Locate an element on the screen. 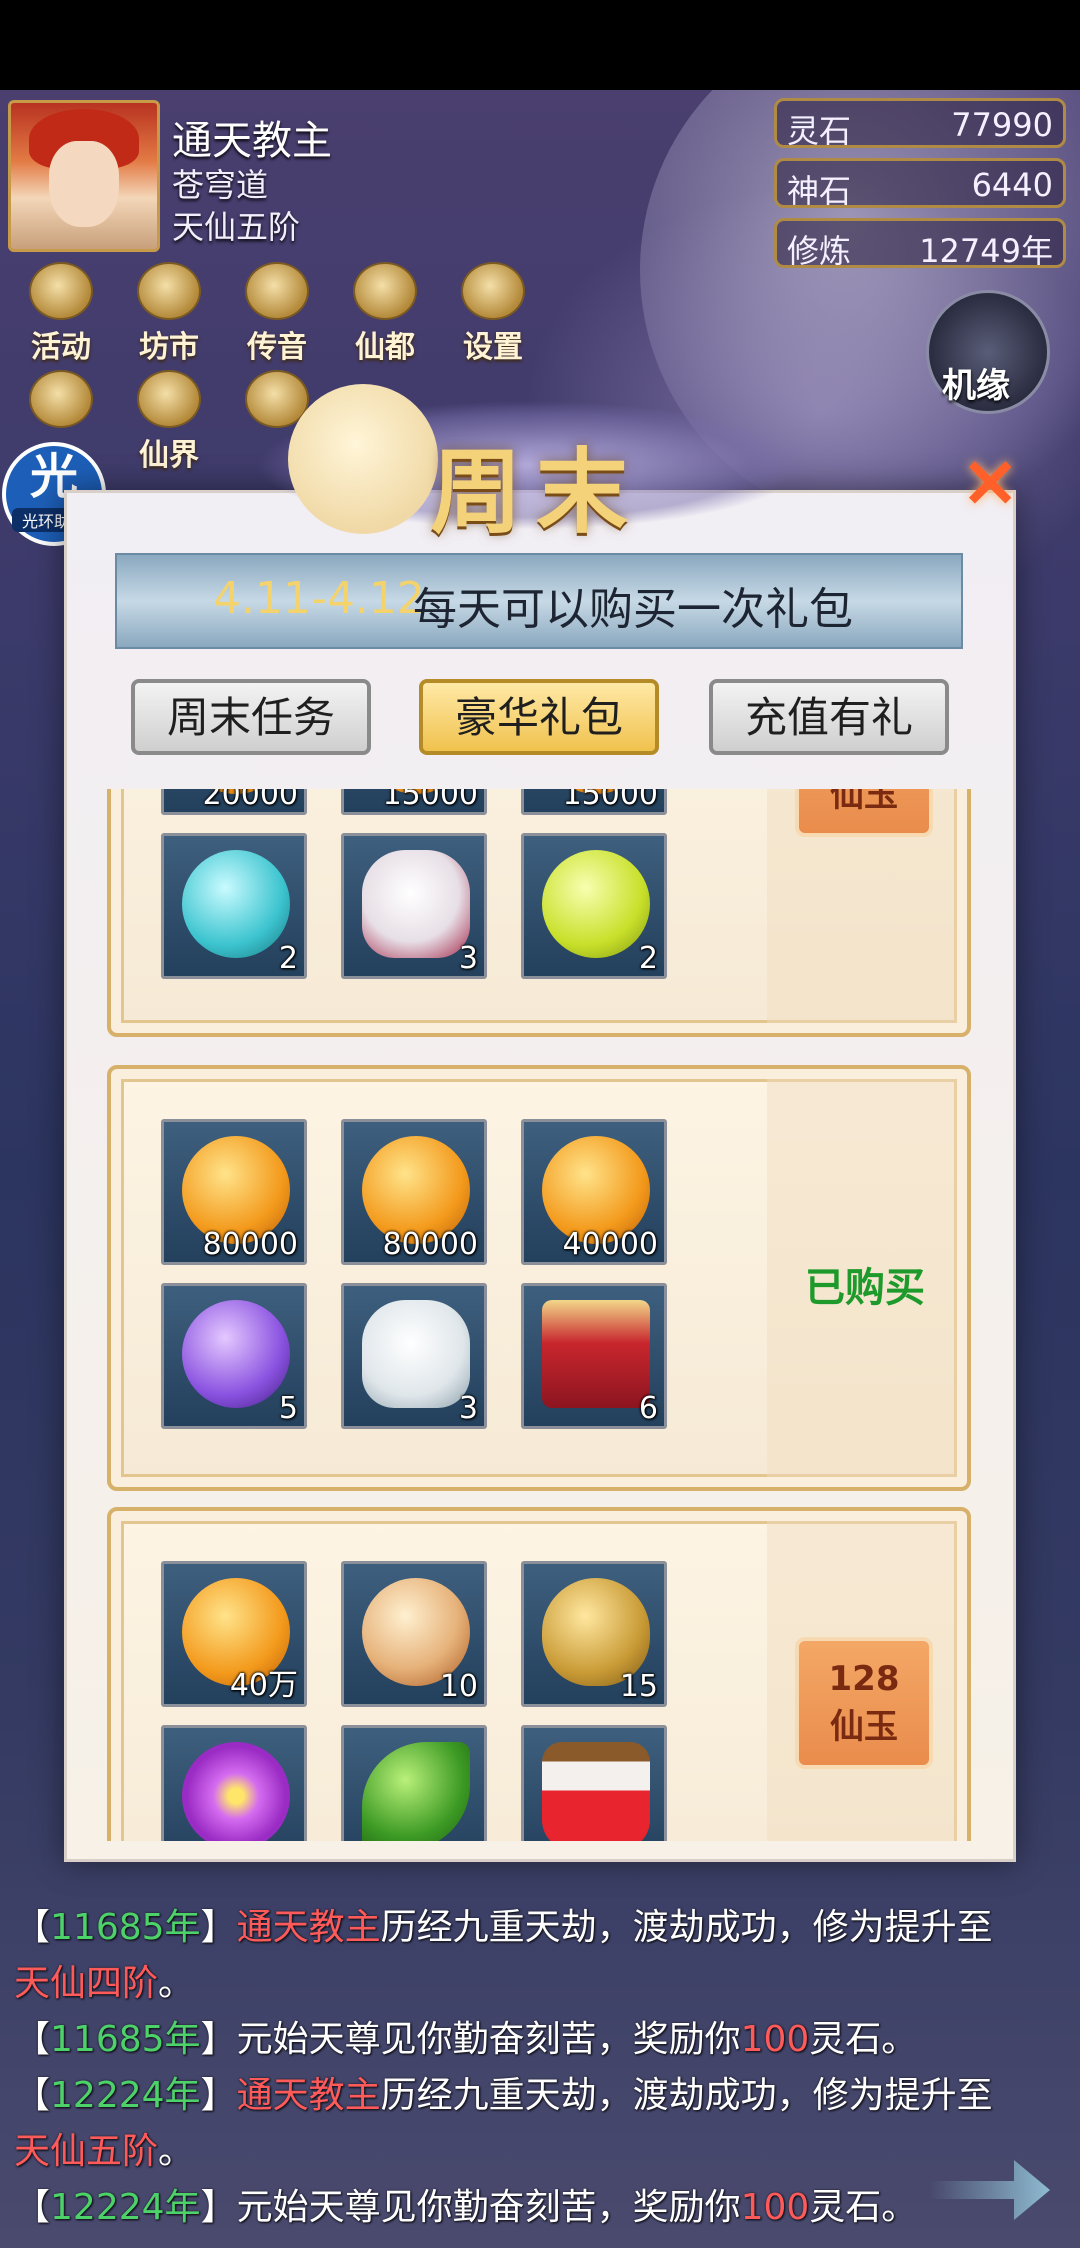 Image resolution: width=1080 pixels, height=2248 pixels. log-line: 【12224年】元始天尊见你勤奋刻苦，奖励你100灵石。 is located at coordinates (544, 2208).